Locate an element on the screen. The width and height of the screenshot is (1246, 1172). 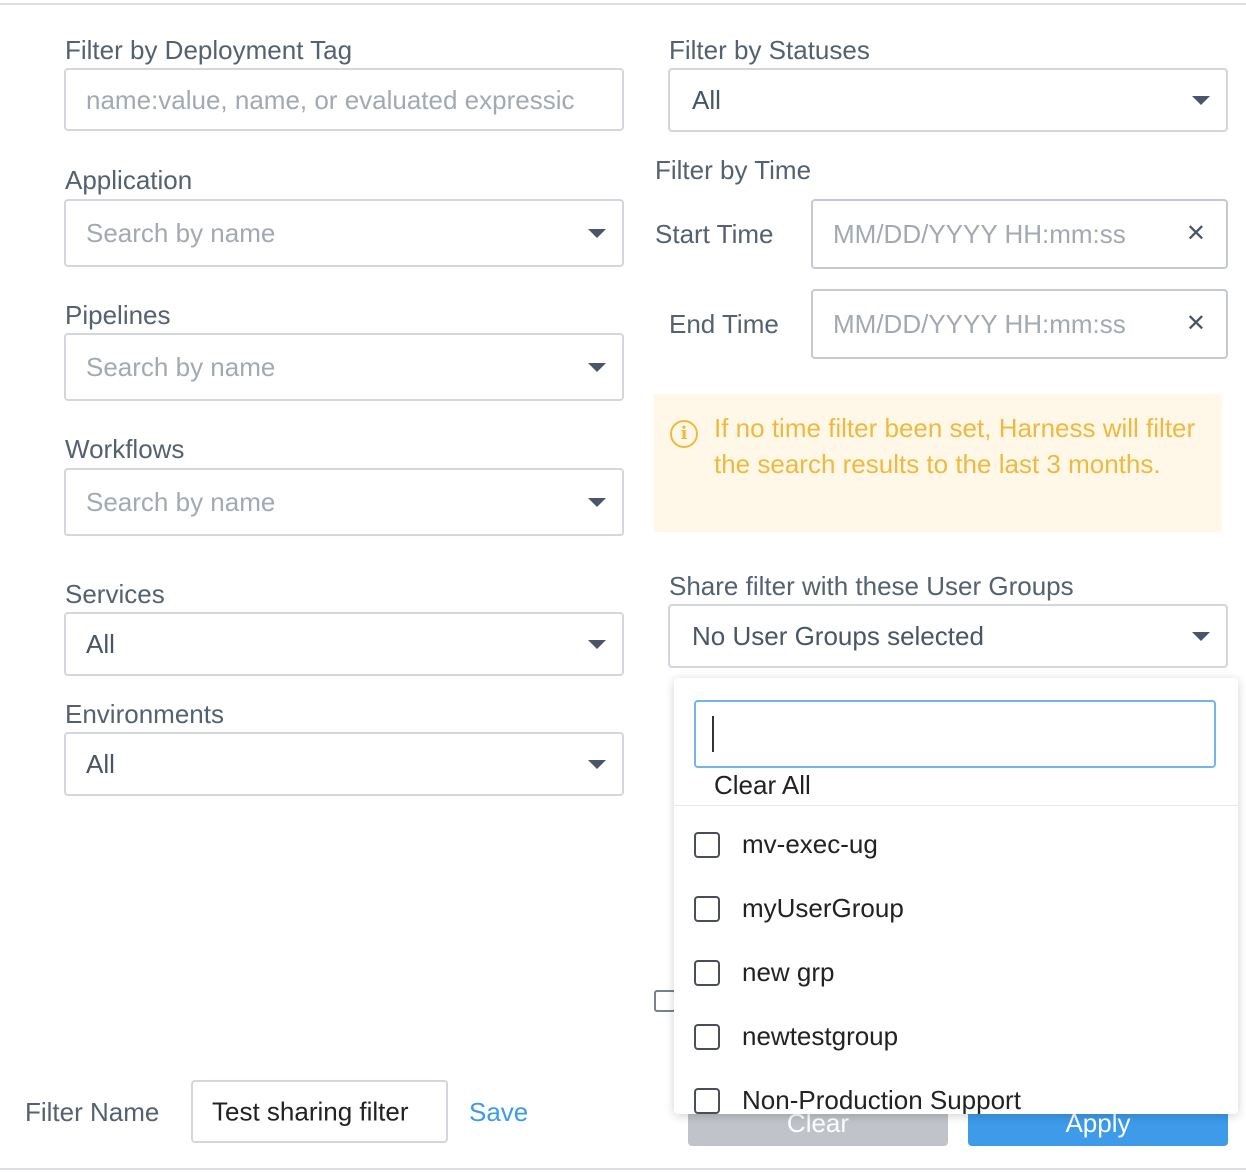
filter-name-value: Test sharing filter is located at coordinates (310, 1111).